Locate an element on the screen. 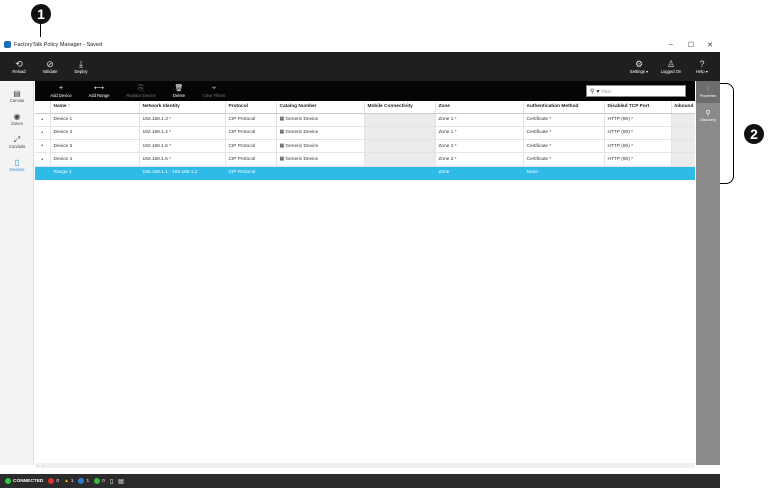 This screenshot has width=775, height=488. cell-network: 192.168.1.5 * is located at coordinates (182, 146).